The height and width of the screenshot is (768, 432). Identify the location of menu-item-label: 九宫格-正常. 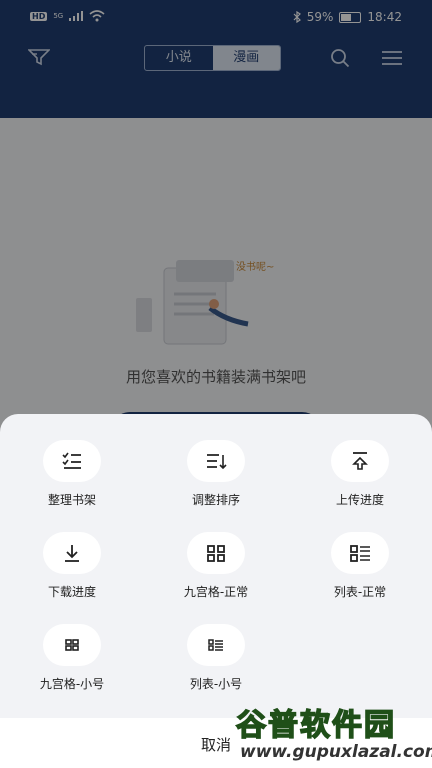
(216, 592).